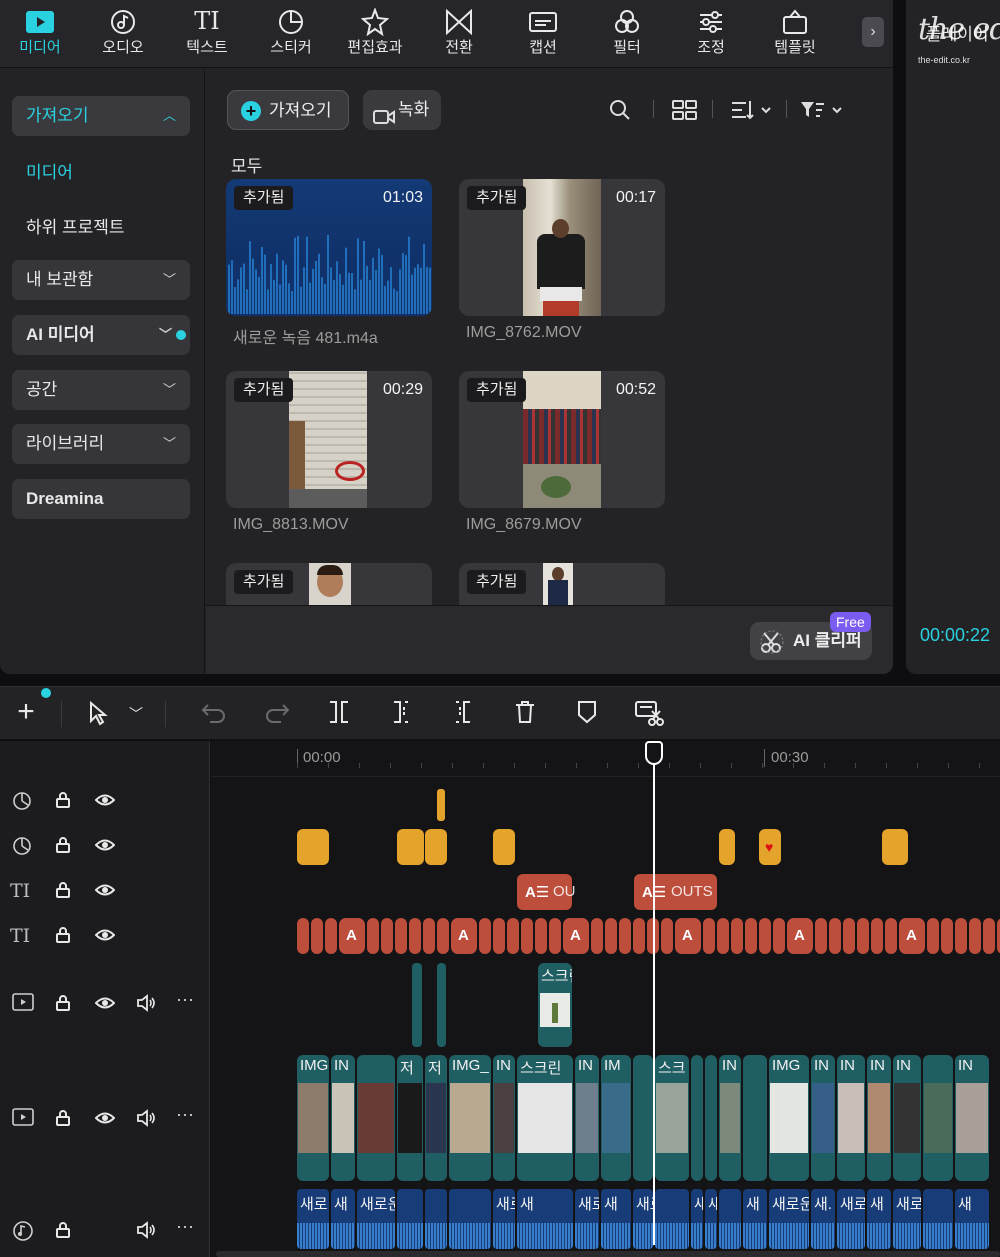  What do you see at coordinates (605, 759) in the screenshot?
I see `timeline-ruler: 00:00 00:30` at bounding box center [605, 759].